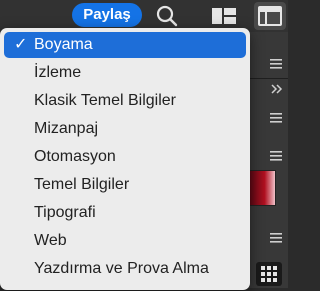  What do you see at coordinates (82, 184) in the screenshot?
I see `menu-item-label: Temel Bilgiler` at bounding box center [82, 184].